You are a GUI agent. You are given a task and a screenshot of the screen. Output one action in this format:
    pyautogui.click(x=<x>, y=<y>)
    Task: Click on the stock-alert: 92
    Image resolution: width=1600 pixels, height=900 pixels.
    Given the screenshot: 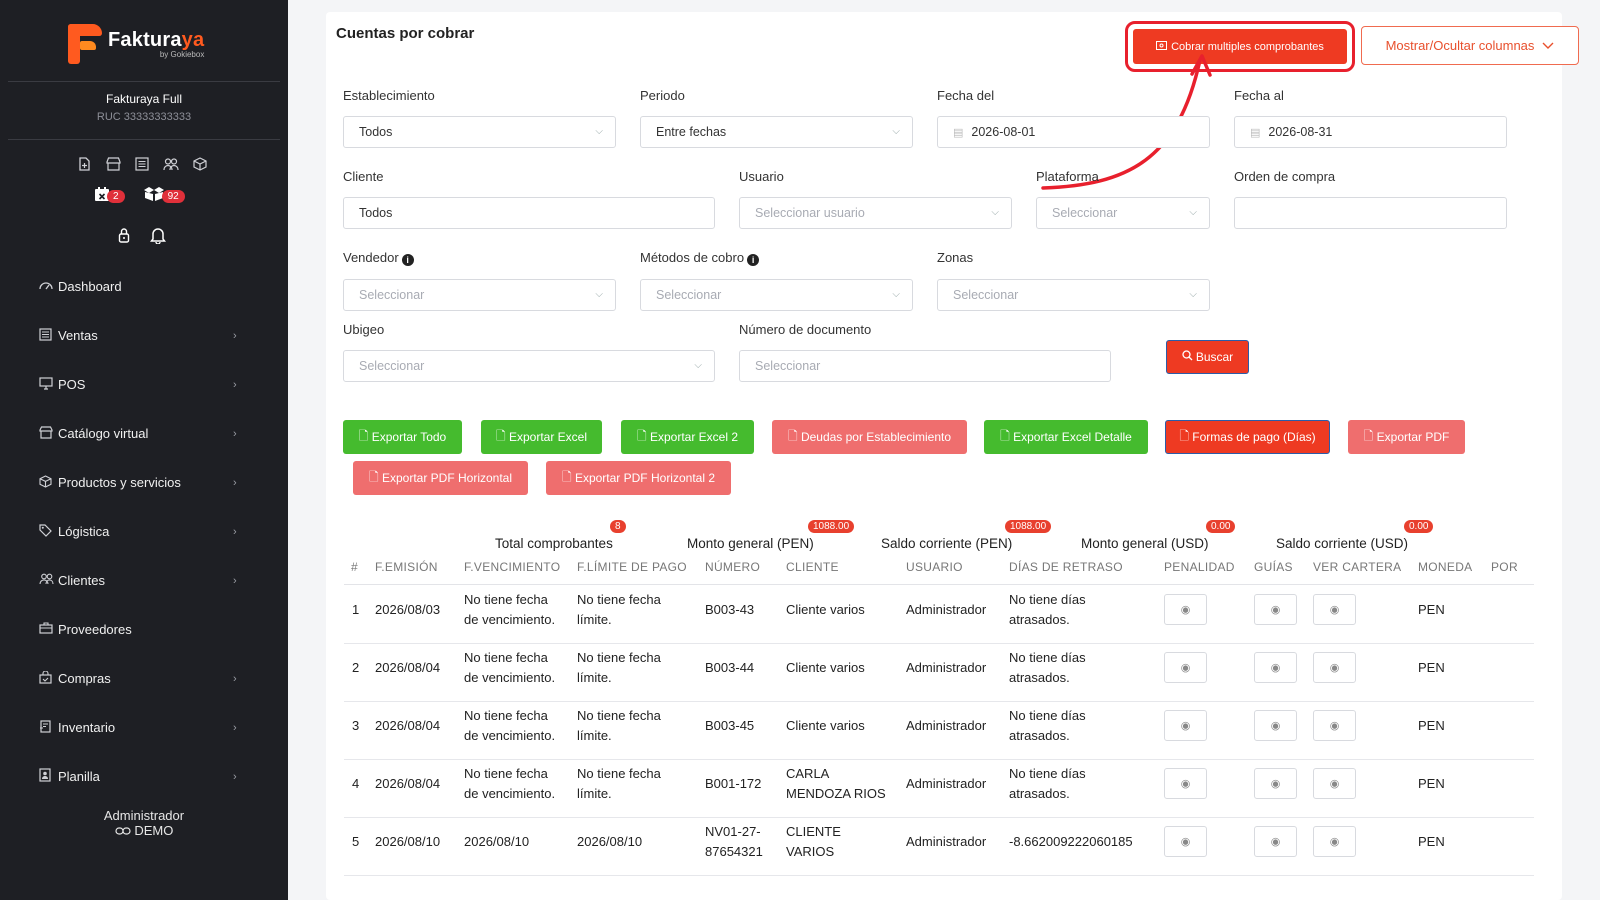 What is the action you would take?
    pyautogui.click(x=164, y=196)
    